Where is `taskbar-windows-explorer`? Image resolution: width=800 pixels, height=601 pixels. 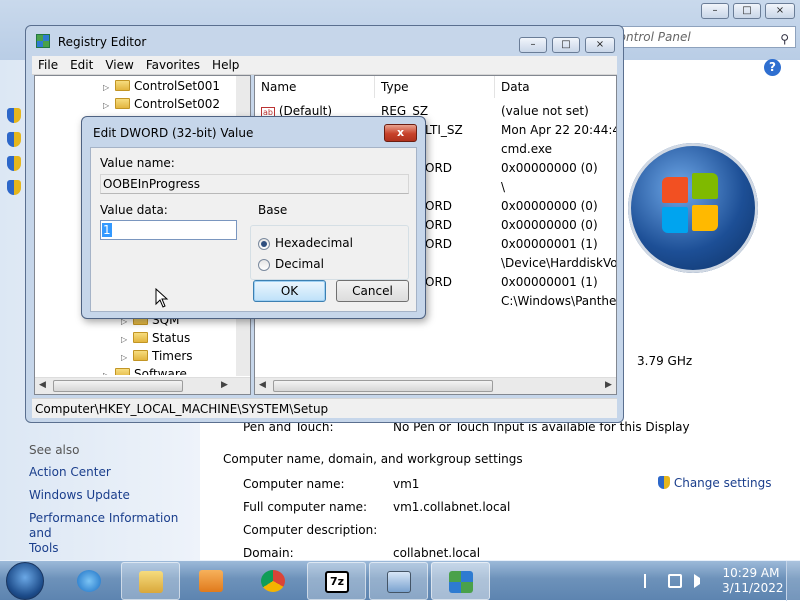 taskbar-windows-explorer is located at coordinates (150, 581).